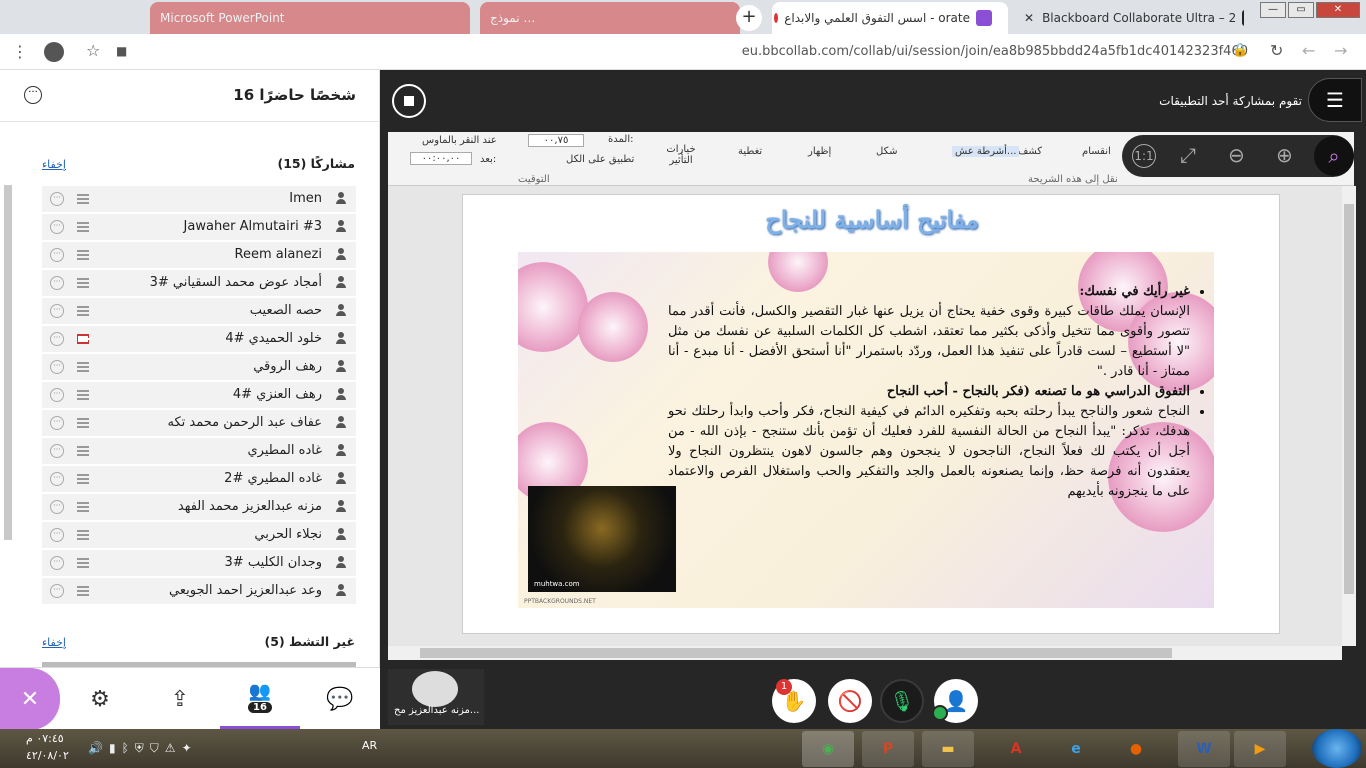 Image resolution: width=1366 pixels, height=768 pixels. Describe the element at coordinates (199, 451) in the screenshot. I see `participant-row: ··· غاده المطيري` at that location.